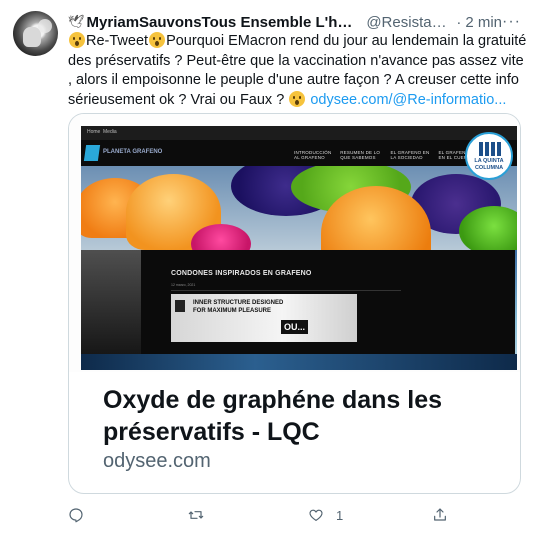 The height and width of the screenshot is (535, 535). Describe the element at coordinates (286, 290) in the screenshot. I see `divider` at that location.